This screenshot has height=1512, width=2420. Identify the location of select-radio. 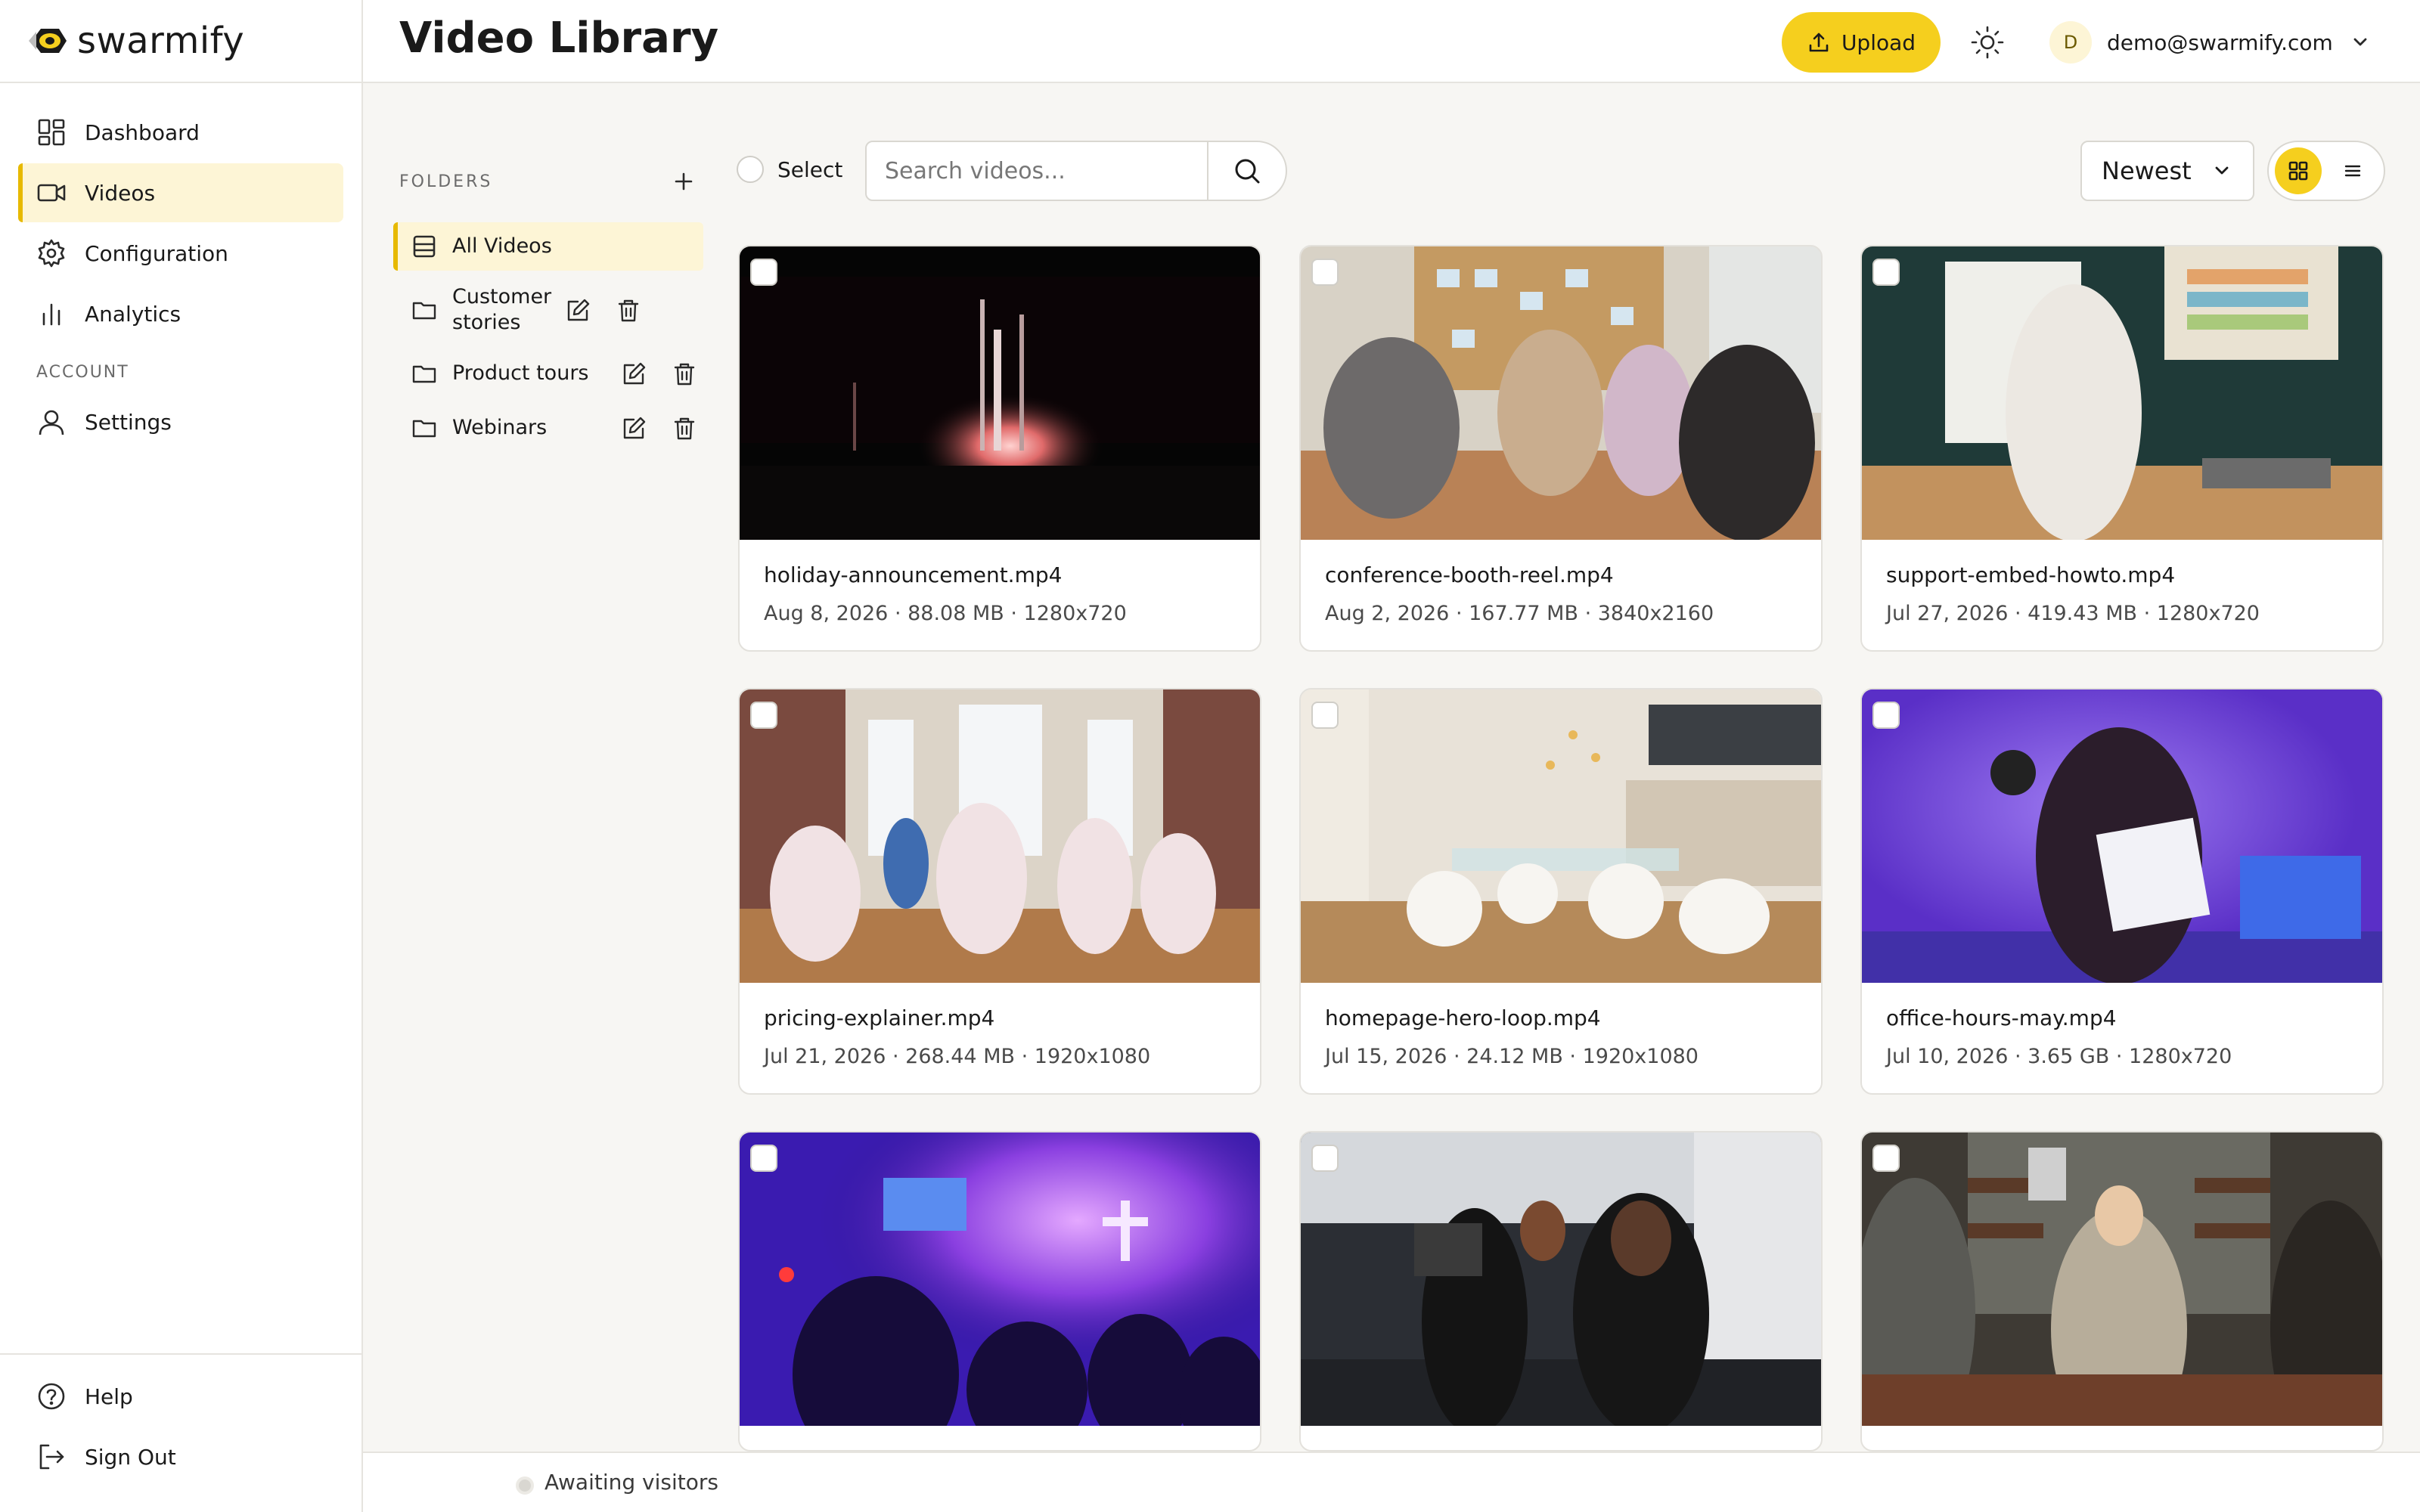
(750, 169).